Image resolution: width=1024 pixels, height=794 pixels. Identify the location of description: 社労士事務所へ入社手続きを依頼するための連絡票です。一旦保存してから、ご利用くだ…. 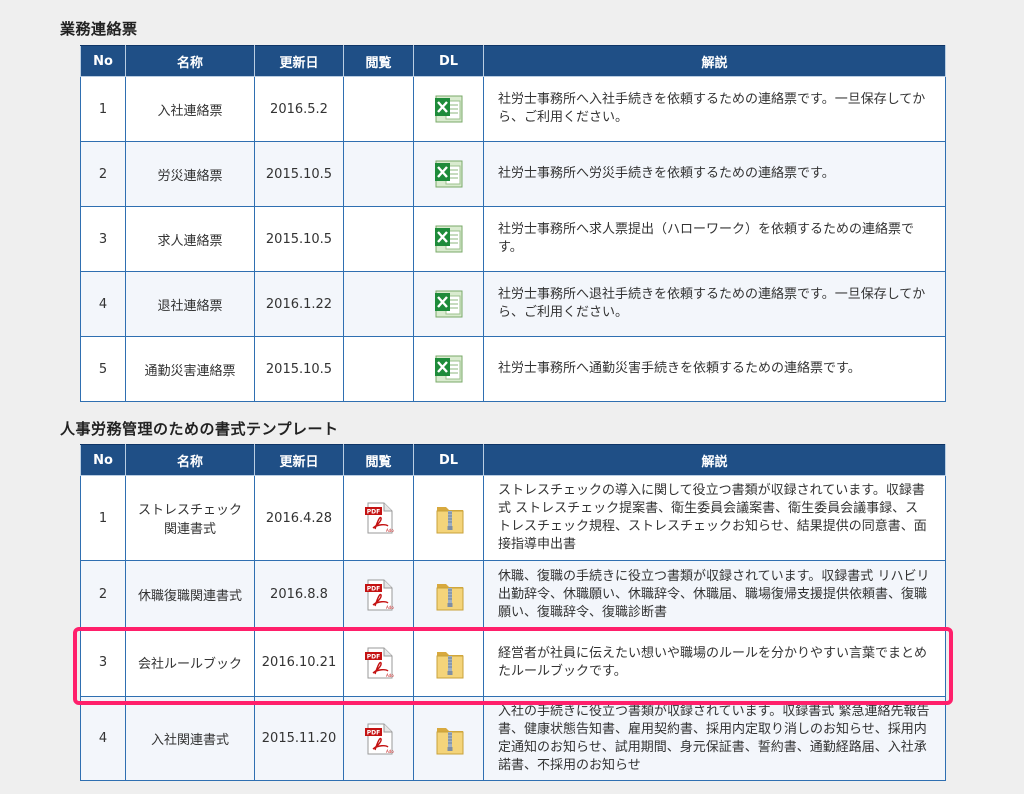
(714, 109).